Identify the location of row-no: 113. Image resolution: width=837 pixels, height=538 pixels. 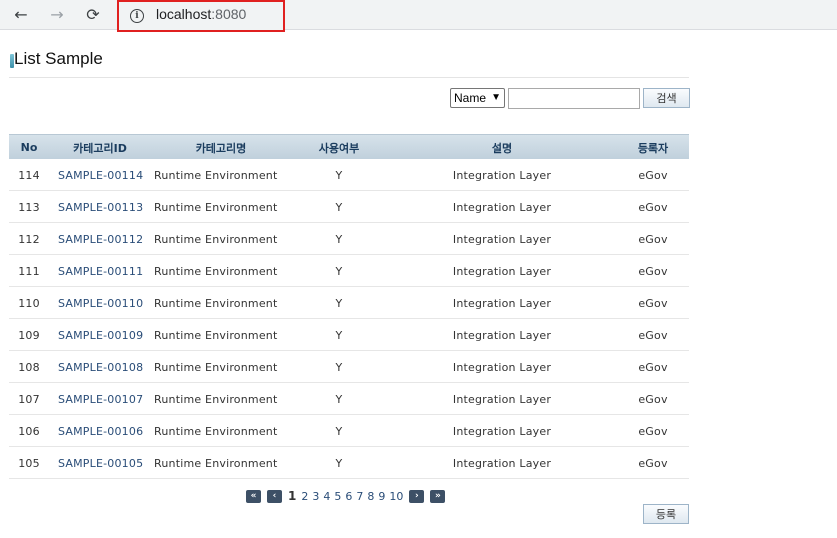
(29, 207).